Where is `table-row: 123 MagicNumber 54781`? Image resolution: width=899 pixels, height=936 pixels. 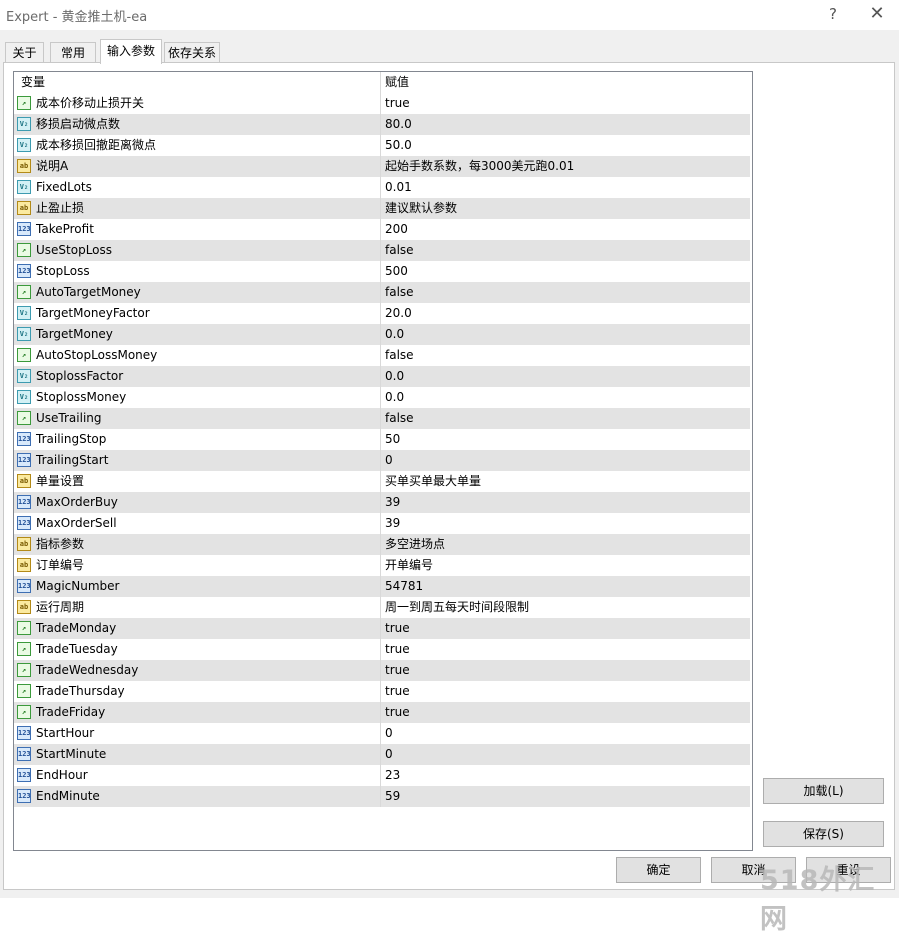 table-row: 123 MagicNumber 54781 is located at coordinates (382, 586).